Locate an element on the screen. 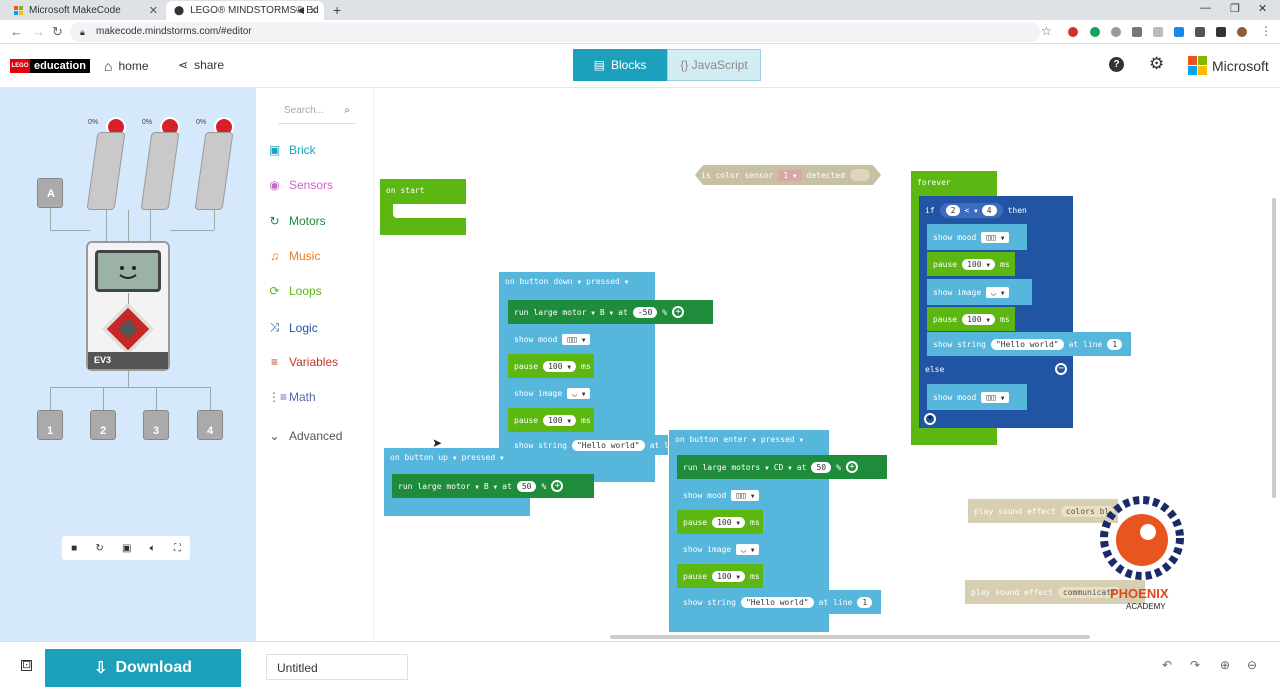 The height and width of the screenshot is (694, 1280). toolbox-search-input: Search... ⌕ is located at coordinates (317, 111).